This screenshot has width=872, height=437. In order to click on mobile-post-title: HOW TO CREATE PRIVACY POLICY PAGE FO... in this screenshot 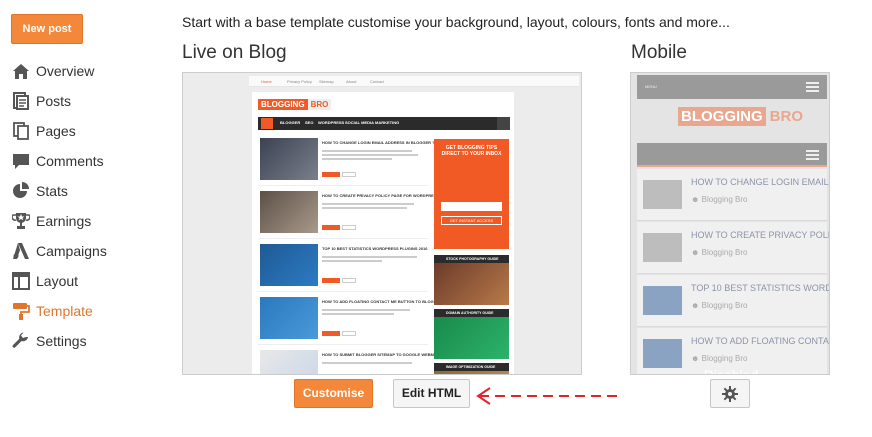, I will do `click(760, 235)`.